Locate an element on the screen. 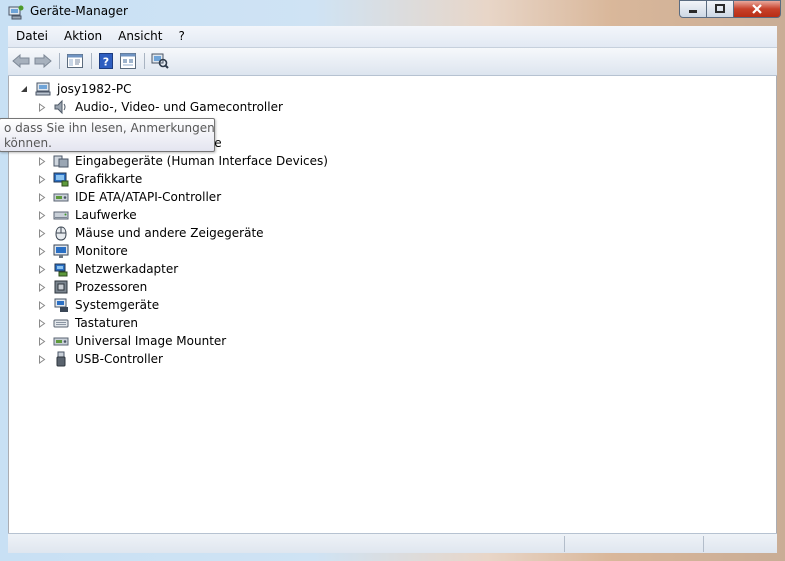  forward-button is located at coordinates (43, 61).